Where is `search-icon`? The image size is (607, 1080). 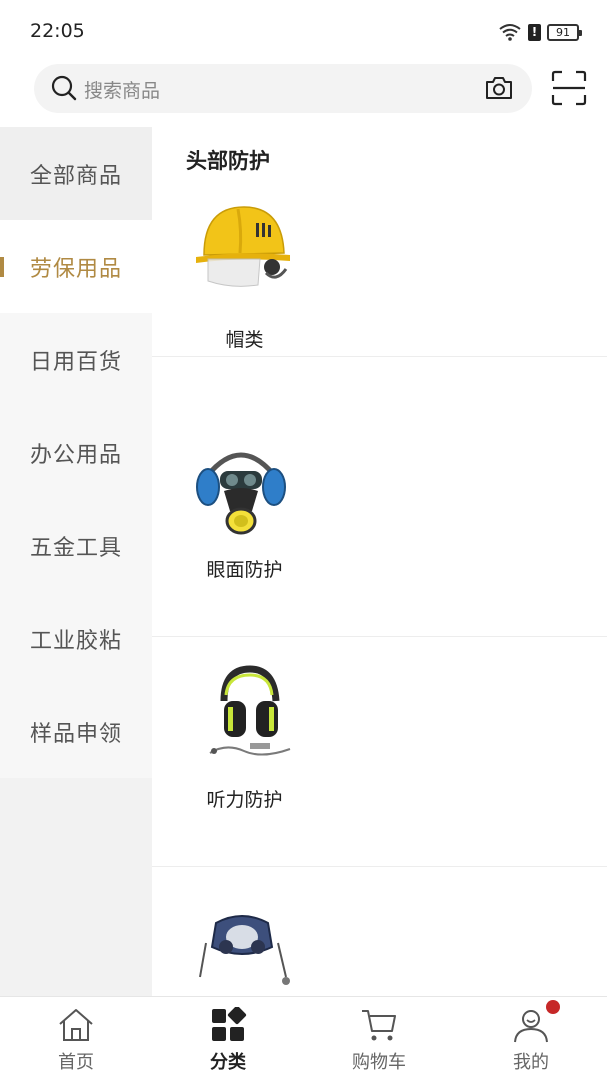 search-icon is located at coordinates (64, 88).